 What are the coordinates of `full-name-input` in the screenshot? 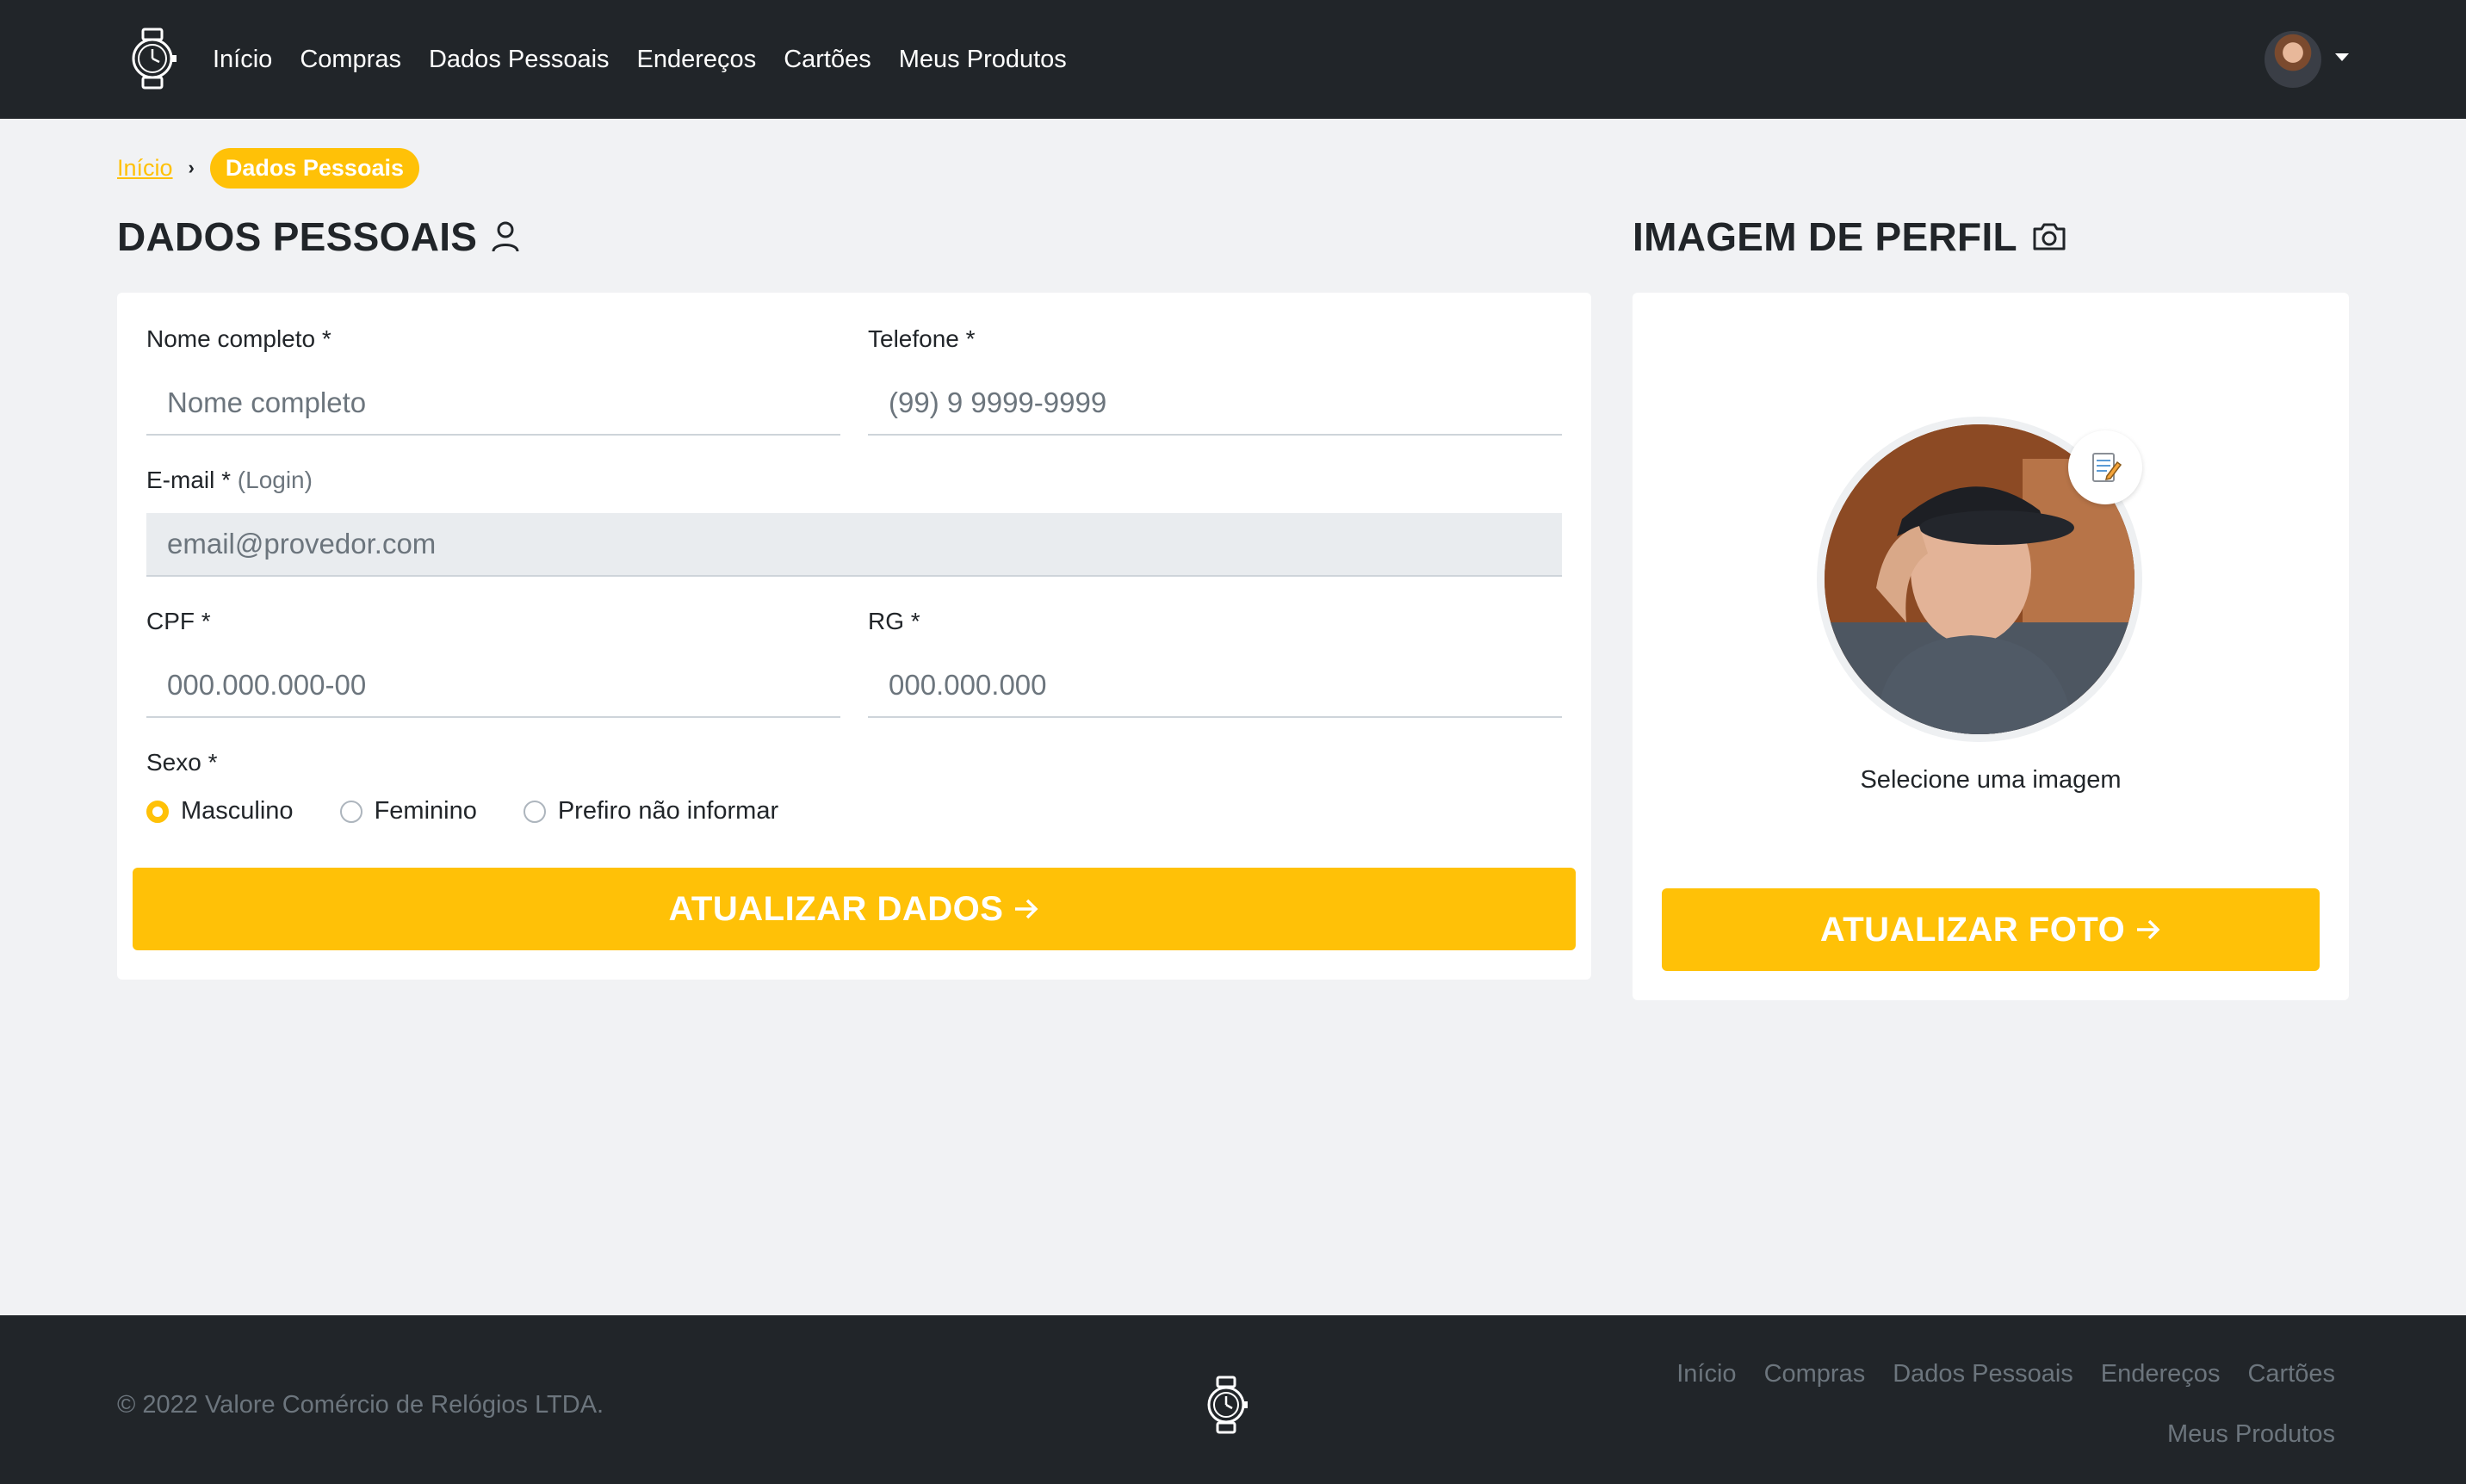 It's located at (493, 404).